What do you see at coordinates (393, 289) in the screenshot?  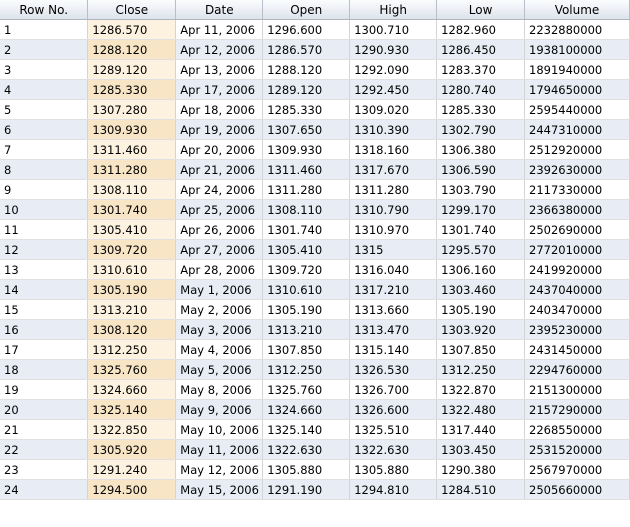 I see `cell-high: 1317.210` at bounding box center [393, 289].